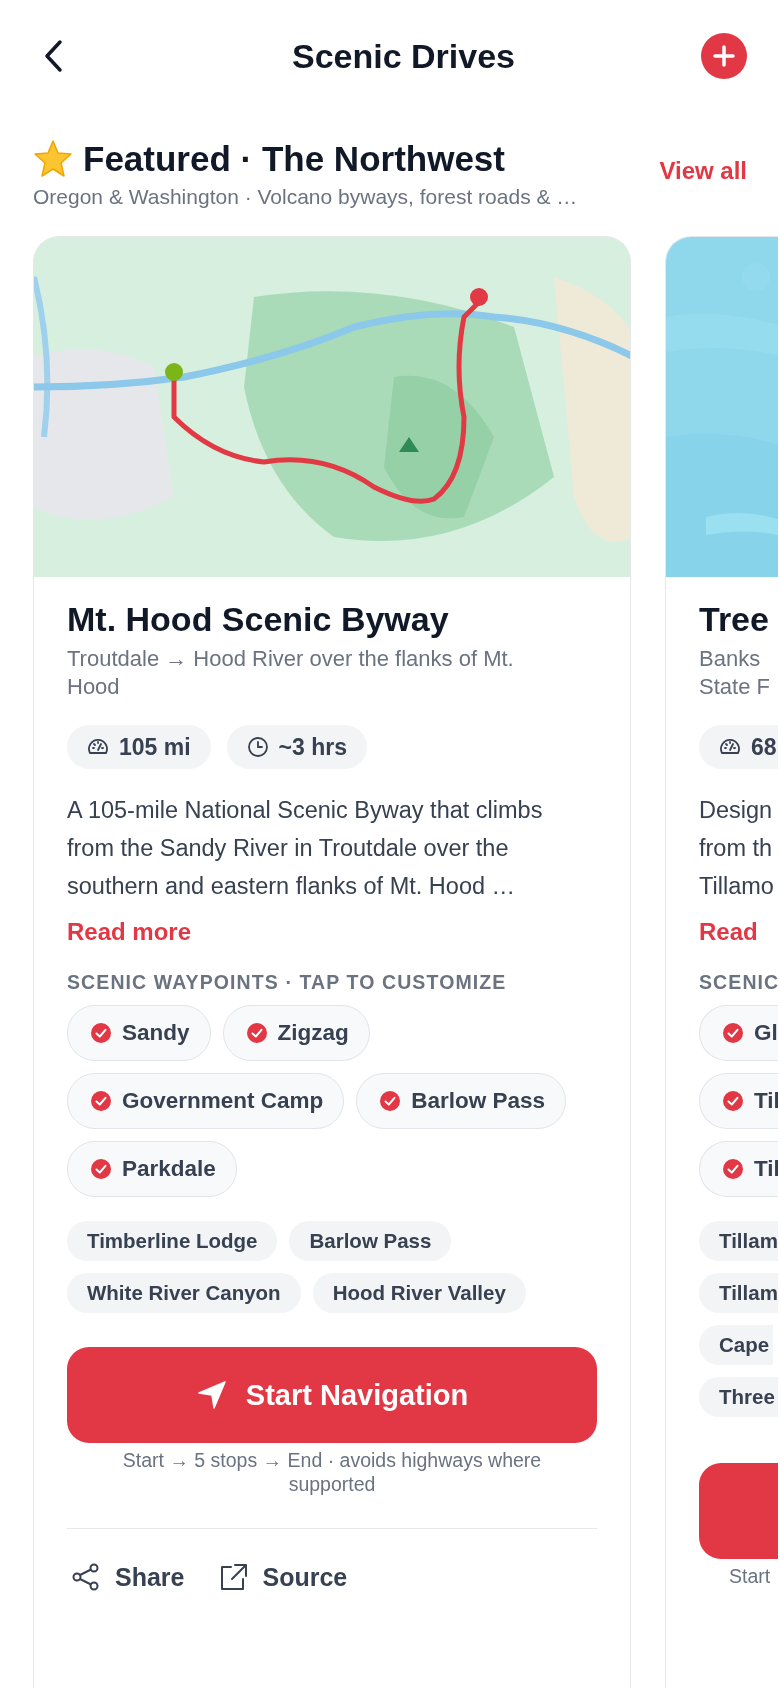 This screenshot has height=1688, width=780. What do you see at coordinates (736, 1345) in the screenshot?
I see `place-tag: Cape` at bounding box center [736, 1345].